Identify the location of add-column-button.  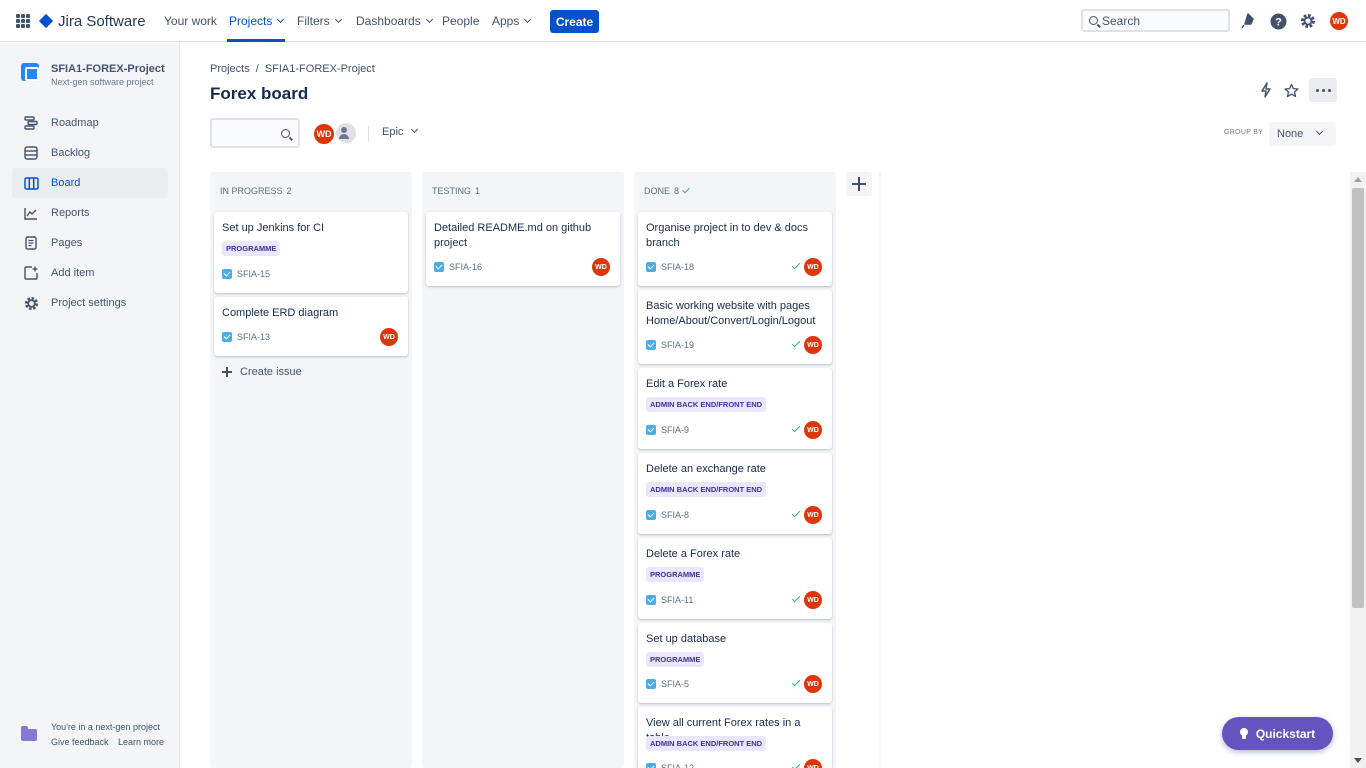
(859, 184).